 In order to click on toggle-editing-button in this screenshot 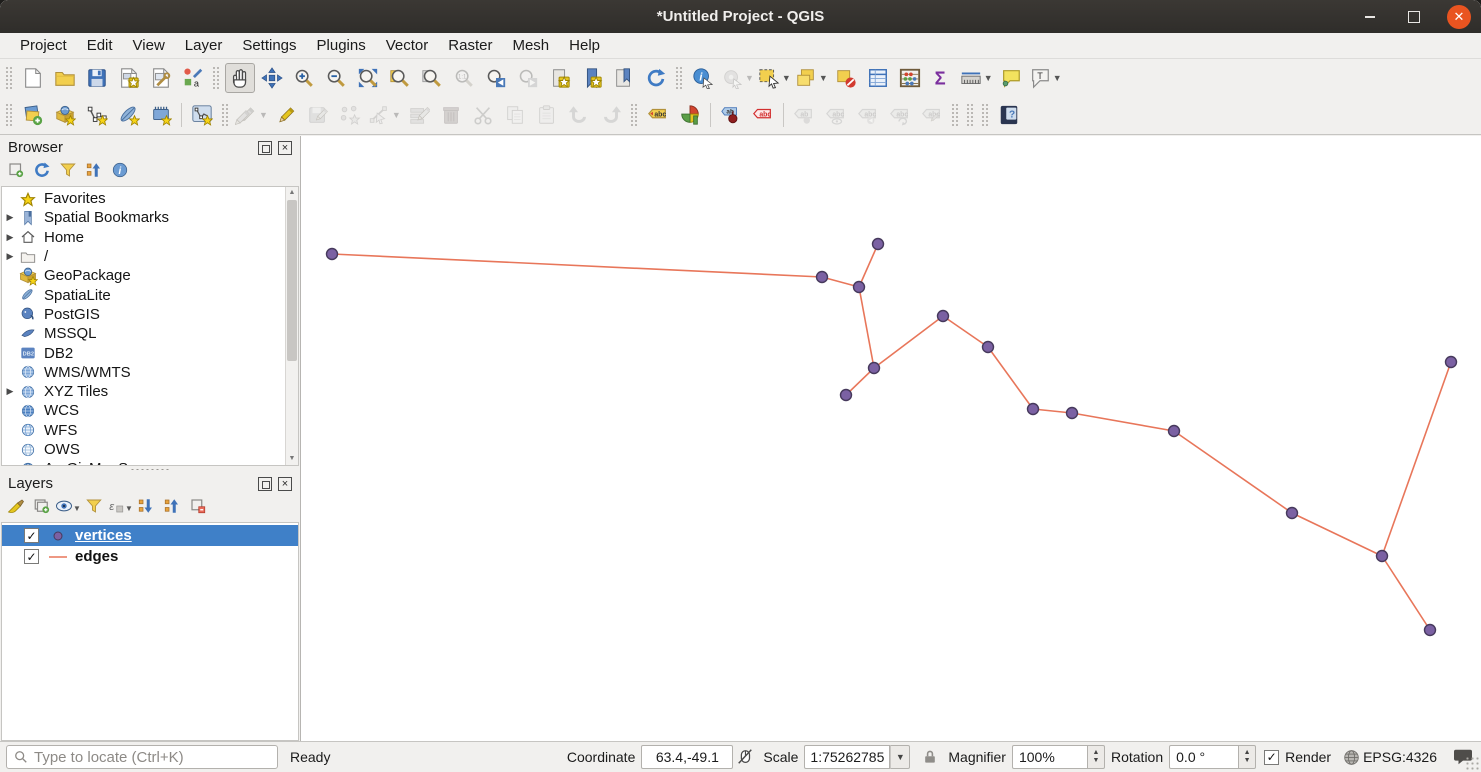, I will do `click(286, 115)`.